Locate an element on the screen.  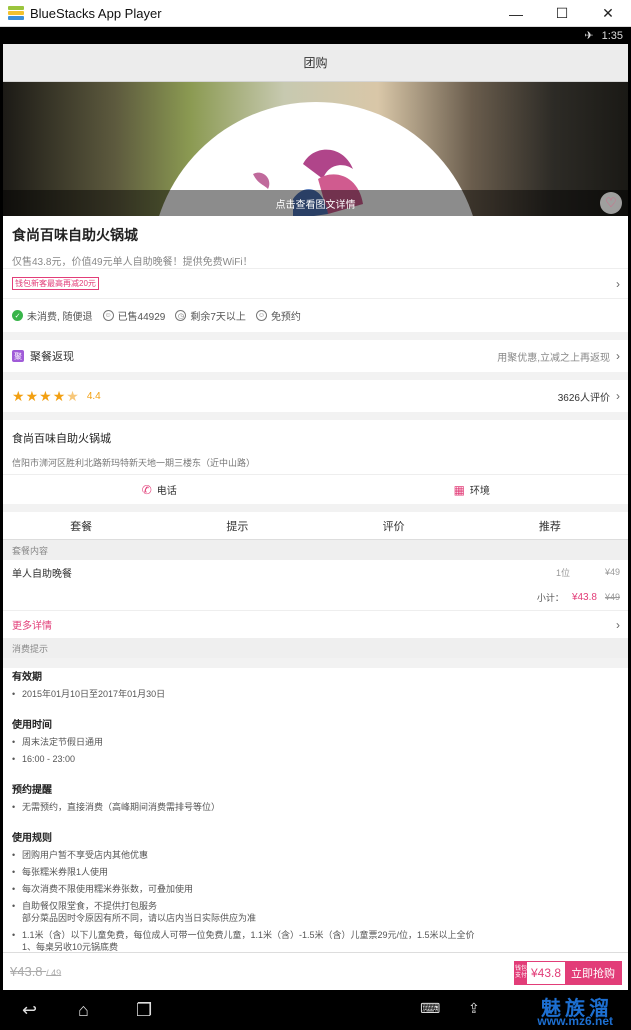
photo-icon: ▦ is located at coordinates (459, 489).